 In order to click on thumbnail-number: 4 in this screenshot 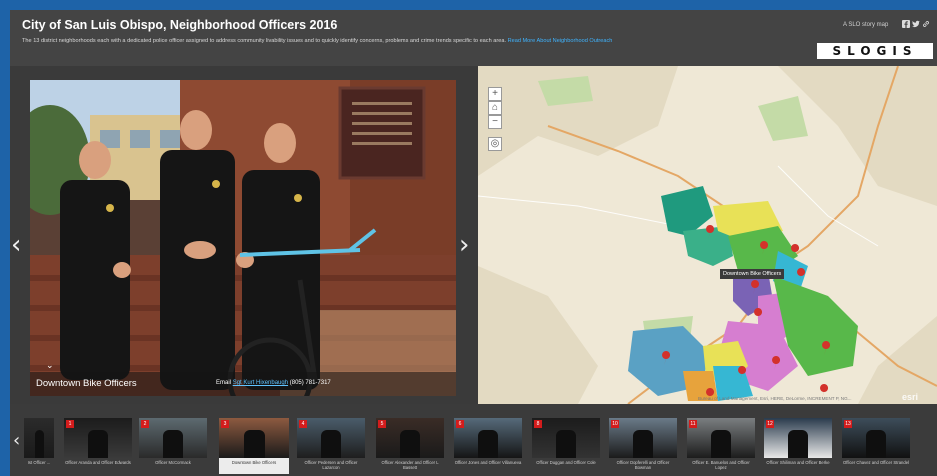, I will do `click(303, 424)`.